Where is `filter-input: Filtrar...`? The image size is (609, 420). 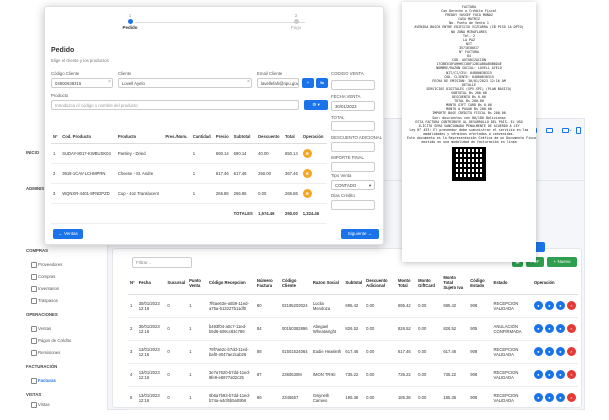
filter-input: Filtrar... is located at coordinates (162, 262).